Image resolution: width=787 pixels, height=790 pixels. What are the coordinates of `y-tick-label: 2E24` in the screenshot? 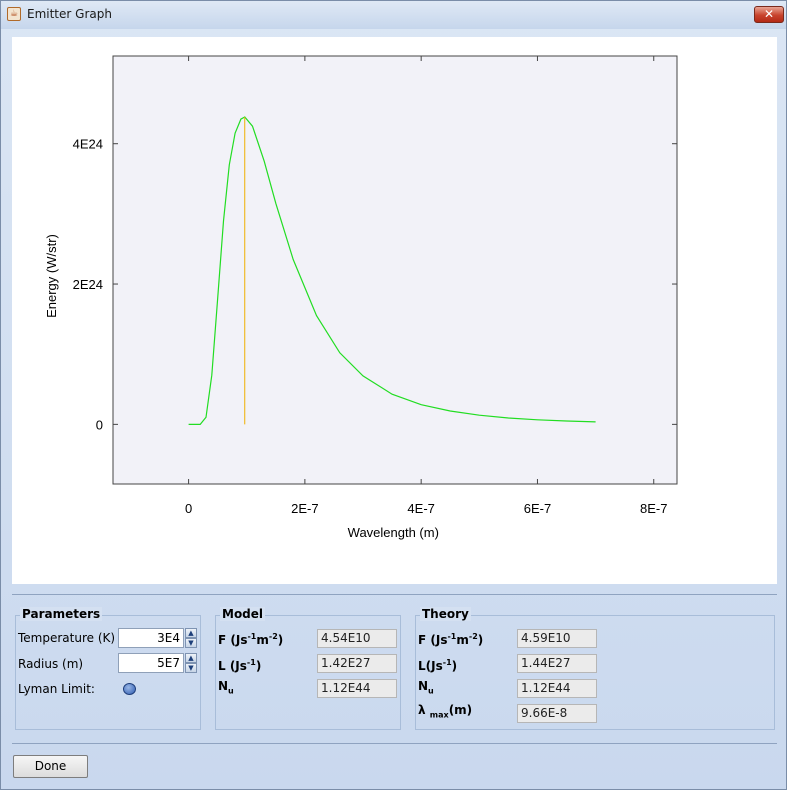 It's located at (88, 284).